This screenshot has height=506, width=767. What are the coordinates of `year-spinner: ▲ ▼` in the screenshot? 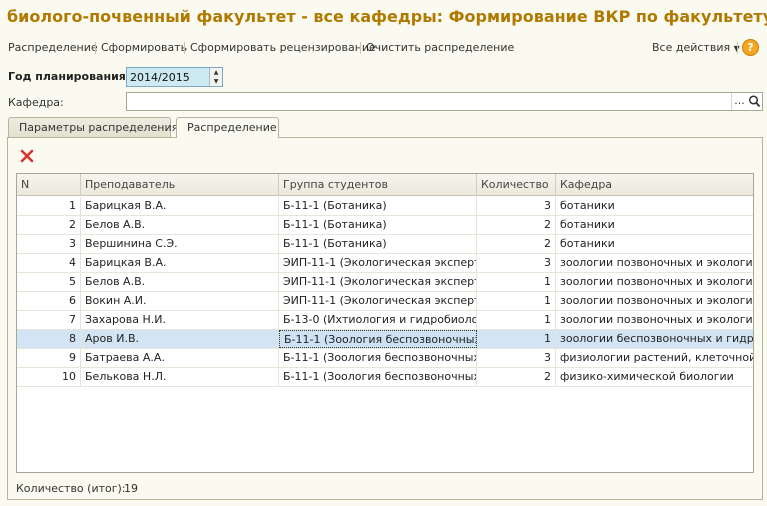 It's located at (215, 77).